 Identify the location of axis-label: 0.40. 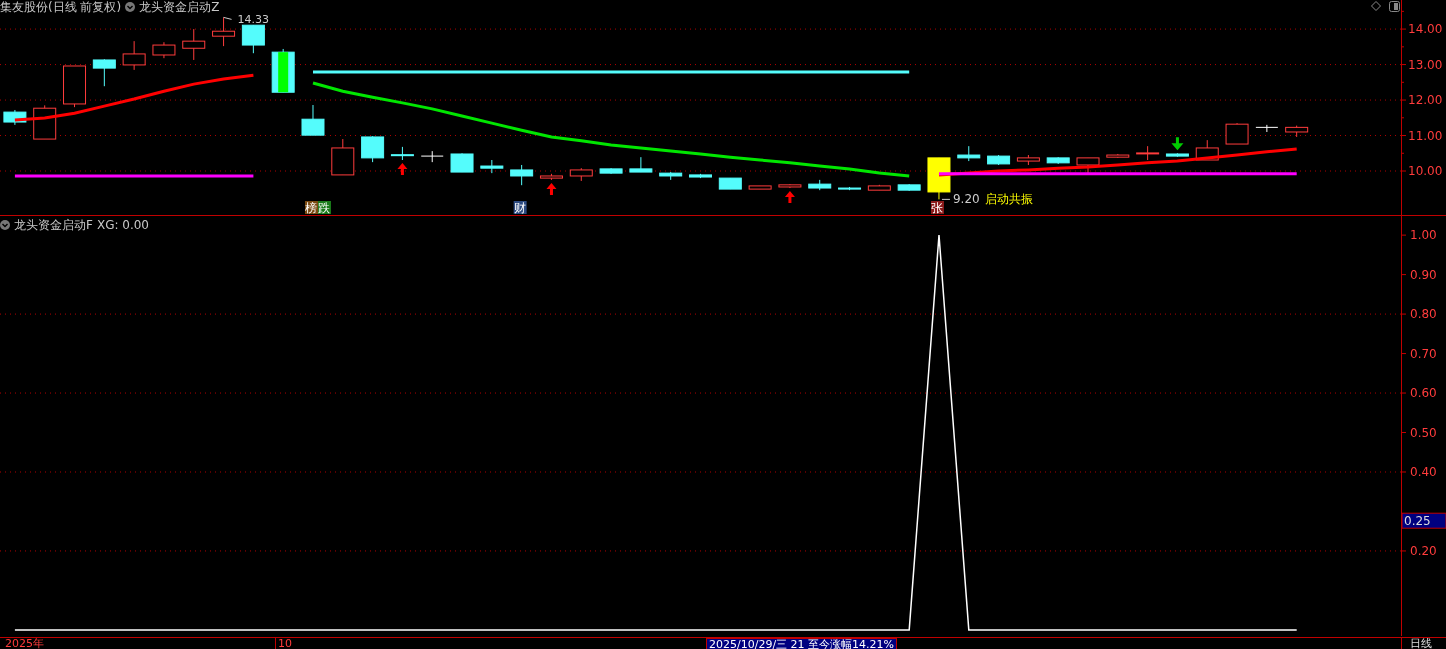
(1423, 472).